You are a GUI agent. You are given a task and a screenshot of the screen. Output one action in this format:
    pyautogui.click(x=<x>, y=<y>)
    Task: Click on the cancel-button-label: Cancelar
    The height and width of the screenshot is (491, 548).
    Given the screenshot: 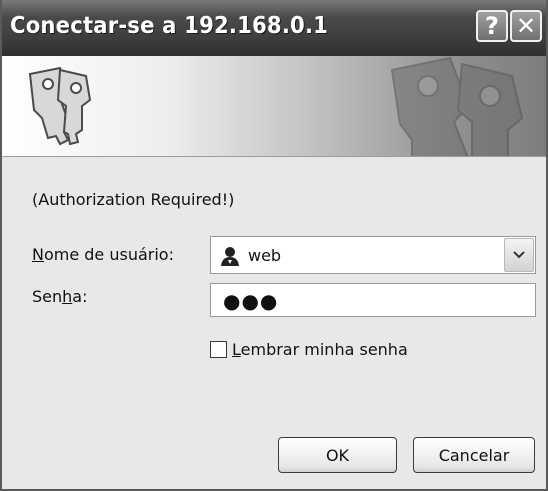 What is the action you would take?
    pyautogui.click(x=474, y=455)
    